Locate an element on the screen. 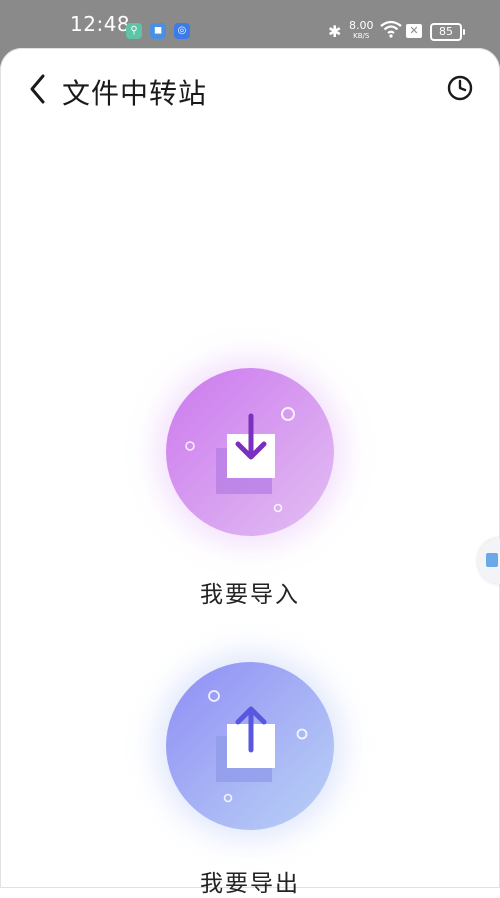 The image size is (500, 898). app-notification-icon: ◼ is located at coordinates (158, 31).